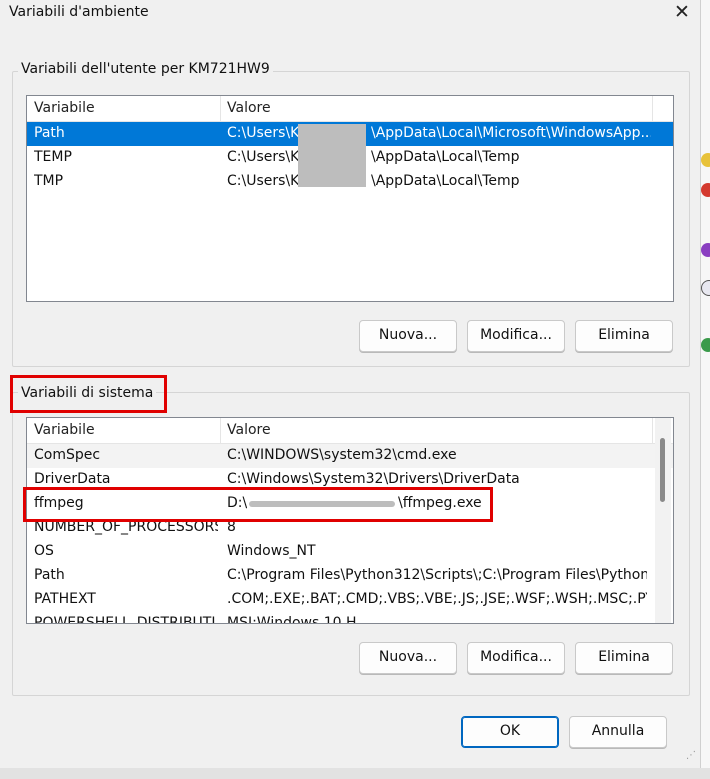 The height and width of the screenshot is (779, 710). I want to click on ok-button: OK, so click(510, 732).